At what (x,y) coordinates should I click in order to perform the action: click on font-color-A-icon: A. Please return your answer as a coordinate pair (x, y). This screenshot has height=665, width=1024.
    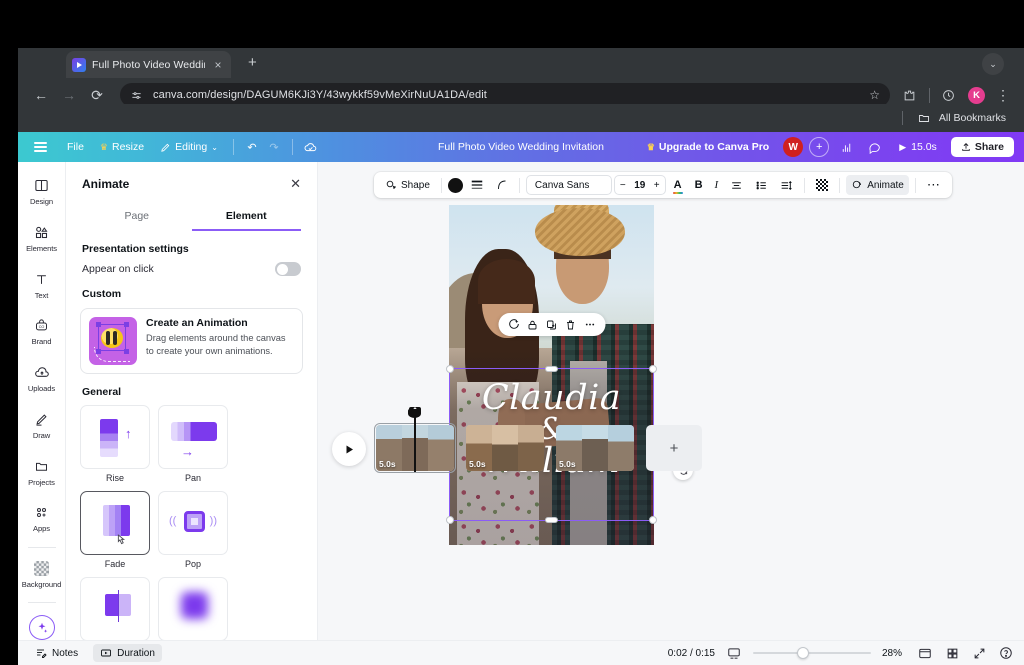
    Looking at the image, I should click on (678, 185).